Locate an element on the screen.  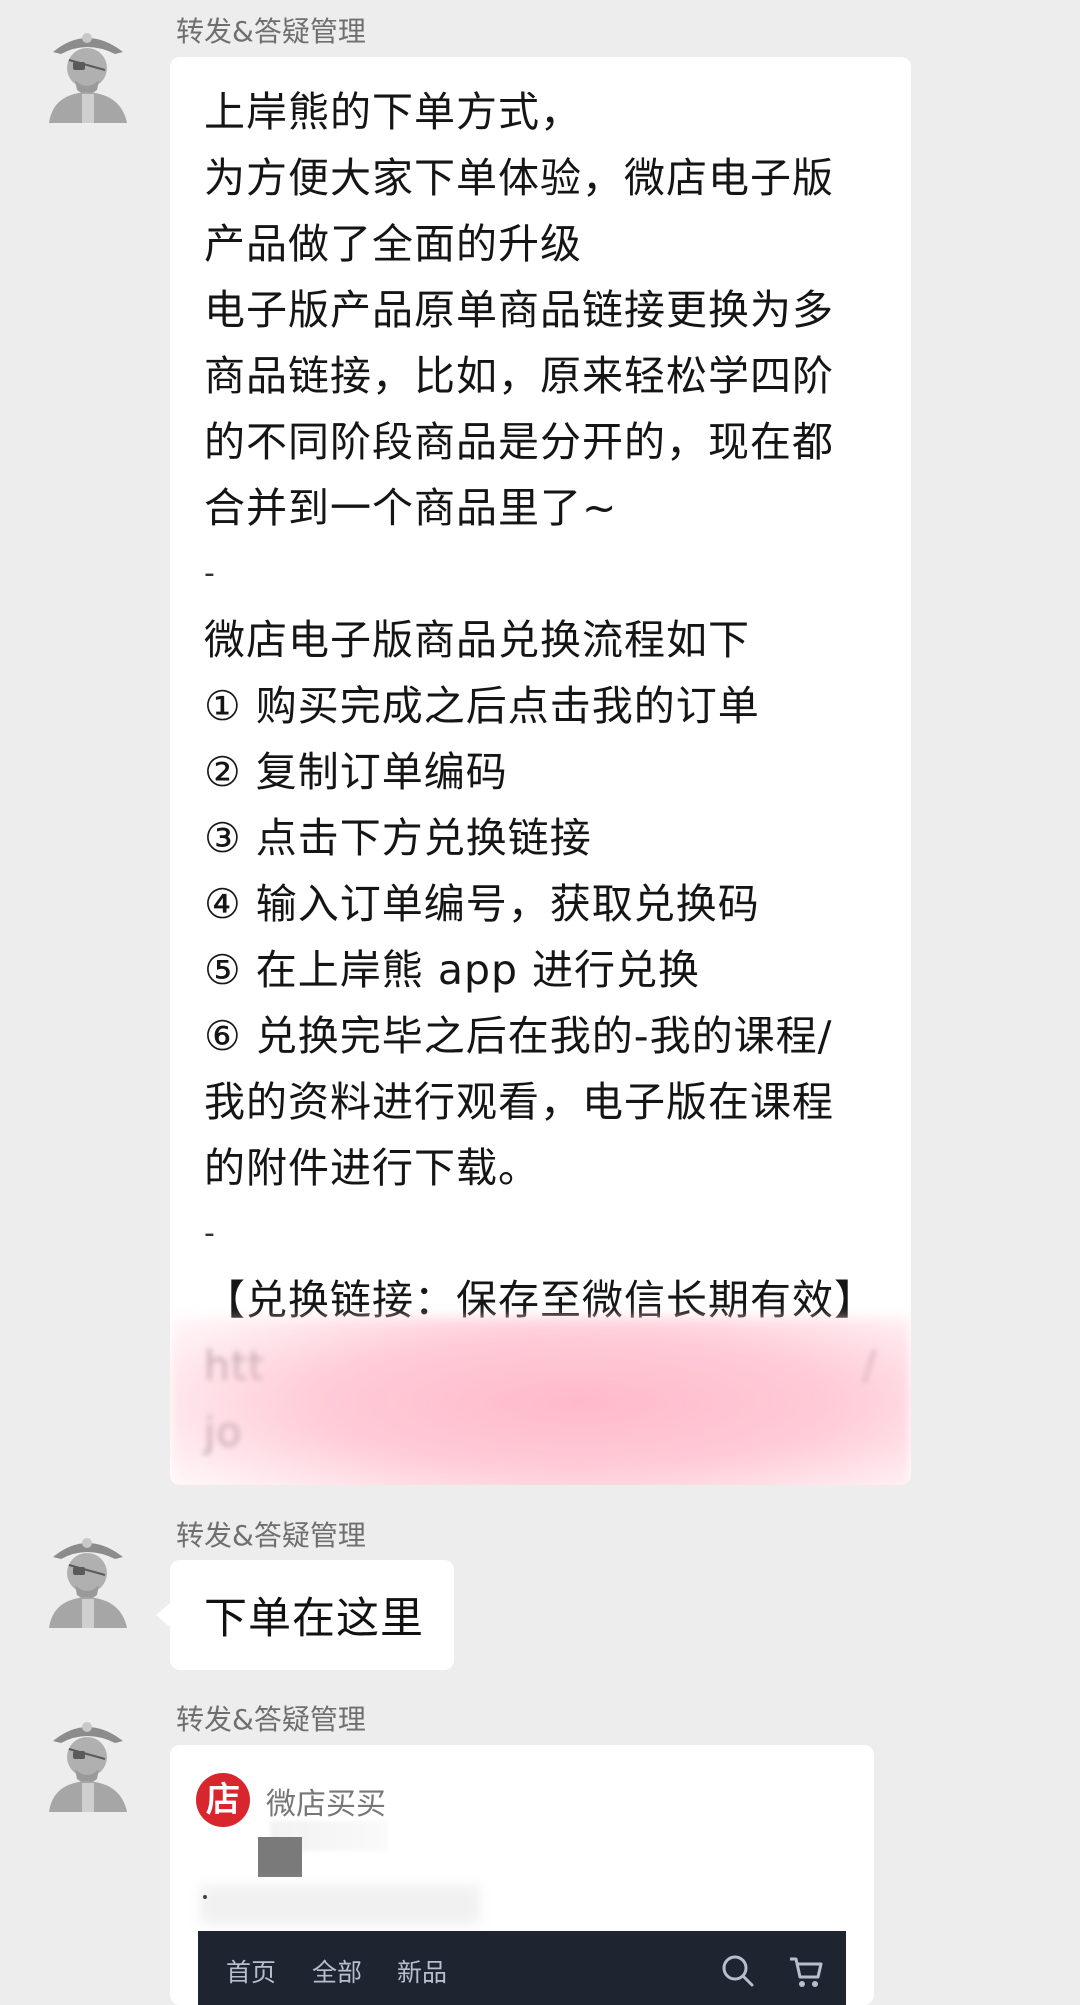
text-line: 的不同阶段商品是分开的，现在都 is located at coordinates (519, 442).